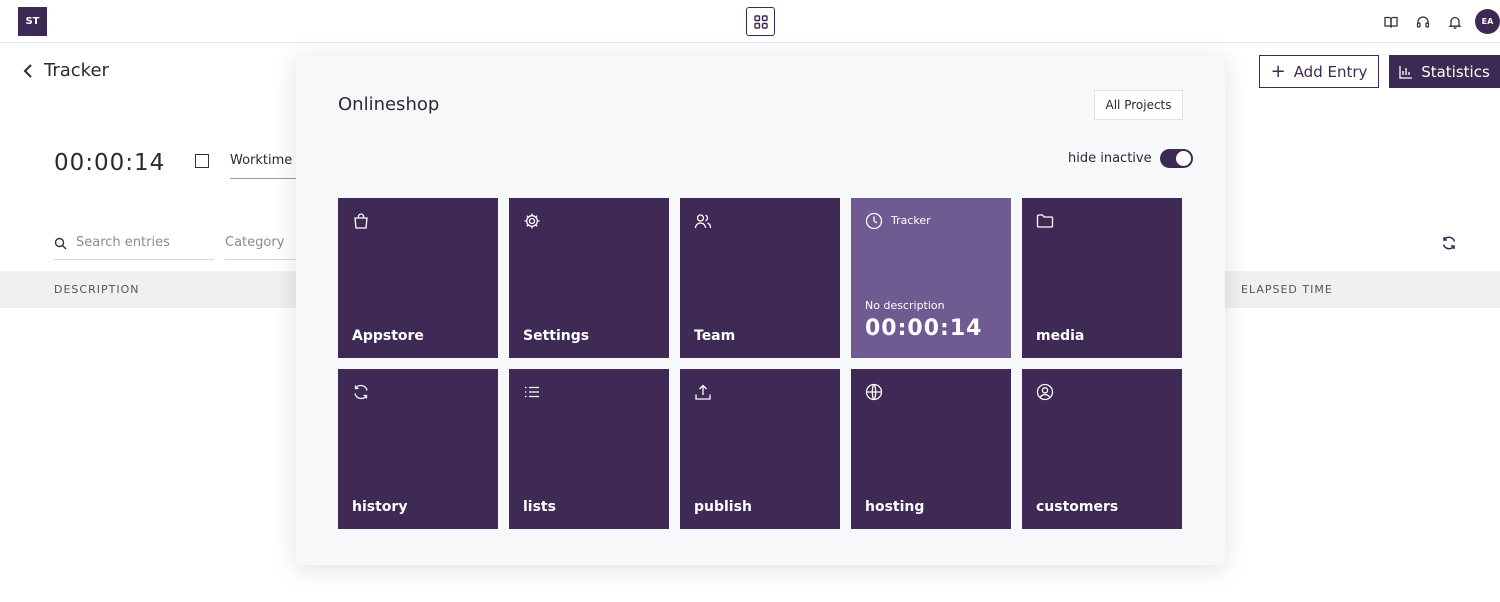 The height and width of the screenshot is (602, 1500). I want to click on tile-label: history, so click(380, 507).